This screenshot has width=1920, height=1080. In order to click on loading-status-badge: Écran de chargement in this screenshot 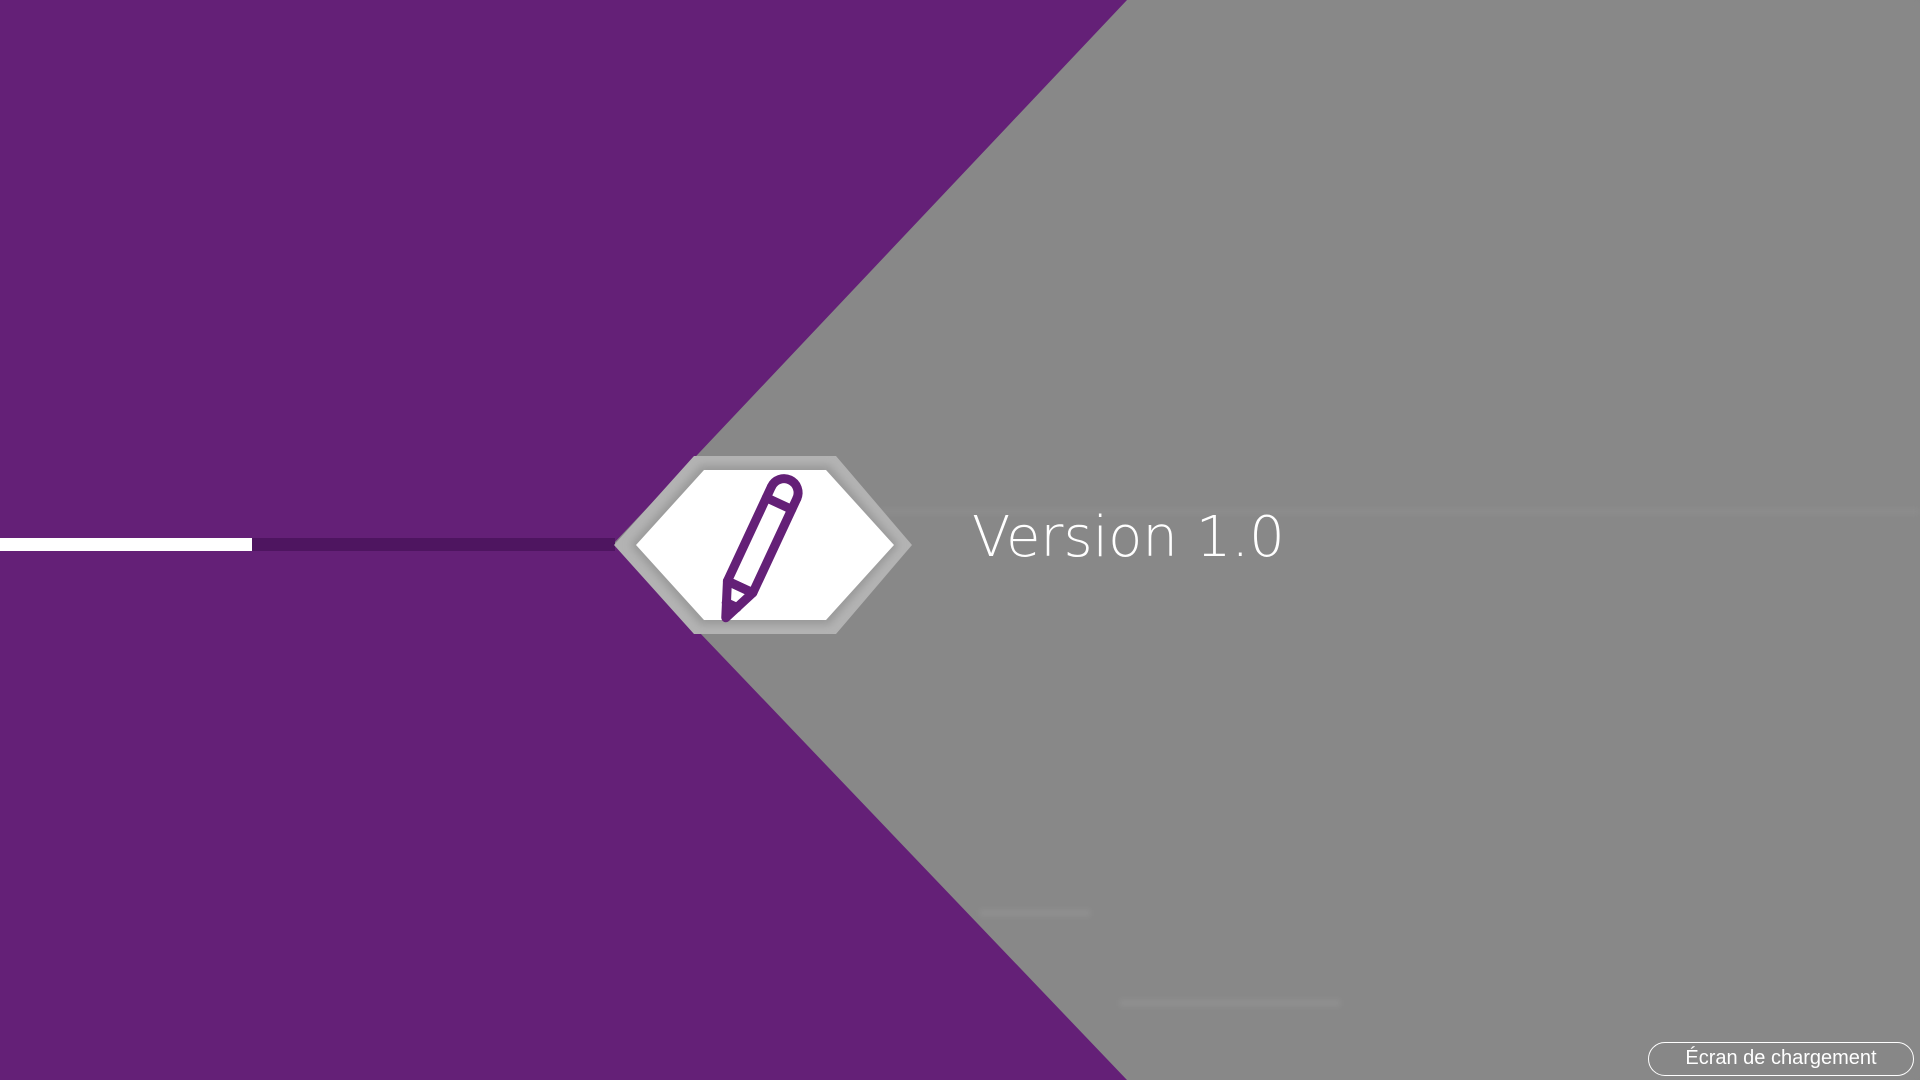, I will do `click(1781, 1059)`.